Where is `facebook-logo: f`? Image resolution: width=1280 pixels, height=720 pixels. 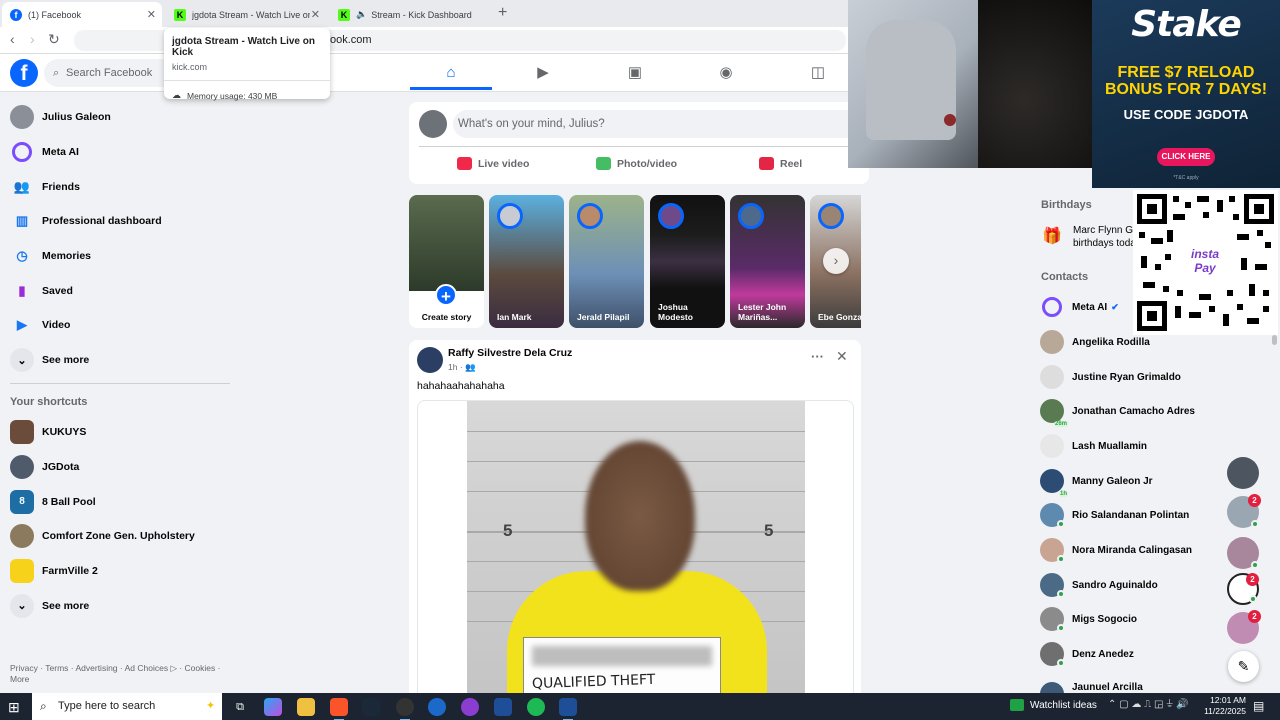
facebook-logo: f is located at coordinates (24, 73).